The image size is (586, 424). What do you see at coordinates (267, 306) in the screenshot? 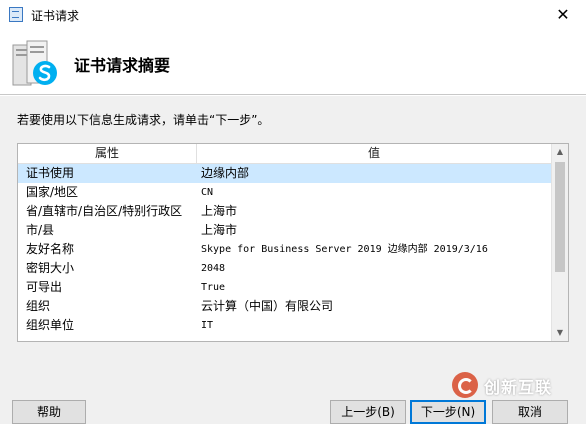
I see `property-value: 云计算（中国）有限公司` at bounding box center [267, 306].